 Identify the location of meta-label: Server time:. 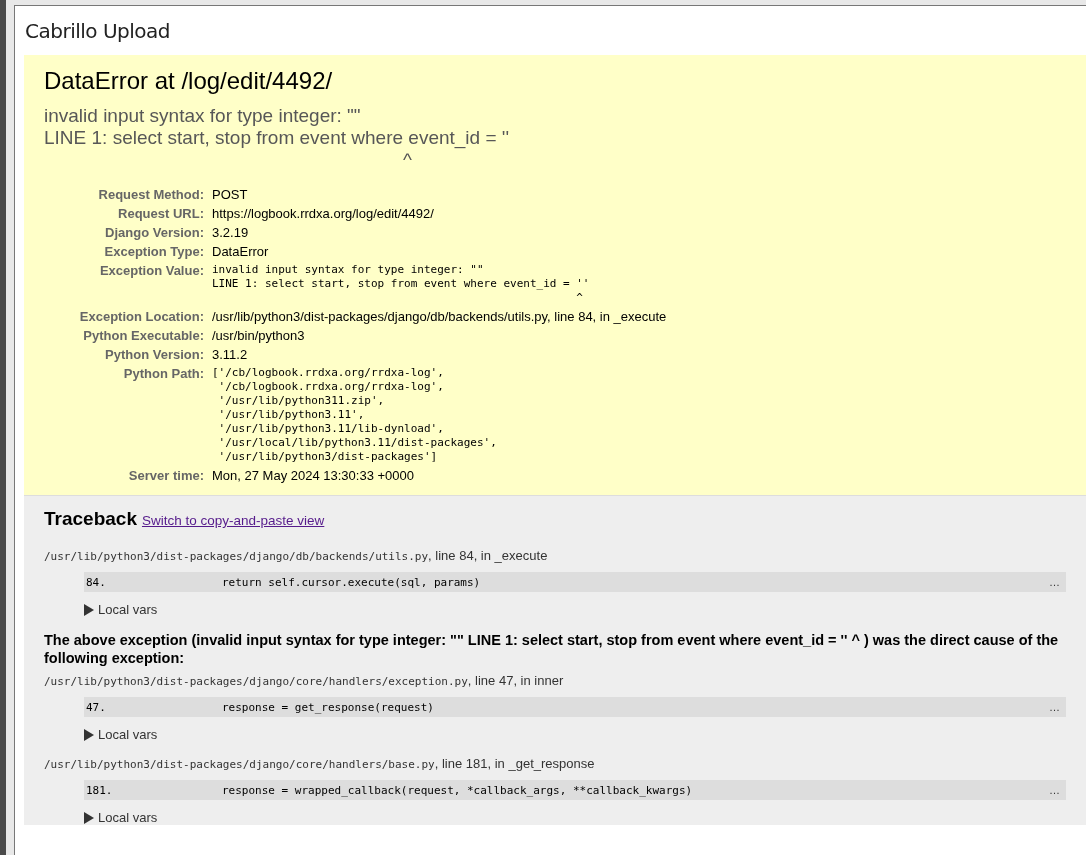
(166, 476).